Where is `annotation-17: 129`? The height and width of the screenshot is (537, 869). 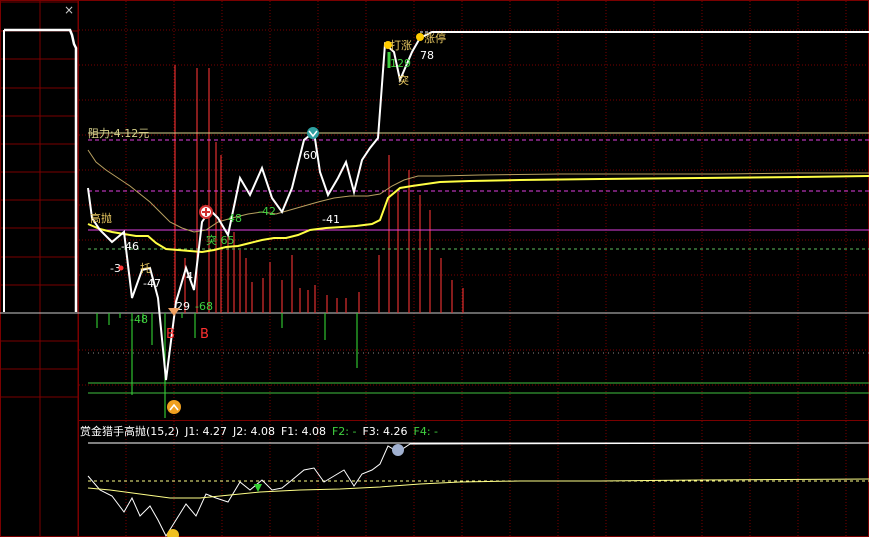 annotation-17: 129 is located at coordinates (400, 63).